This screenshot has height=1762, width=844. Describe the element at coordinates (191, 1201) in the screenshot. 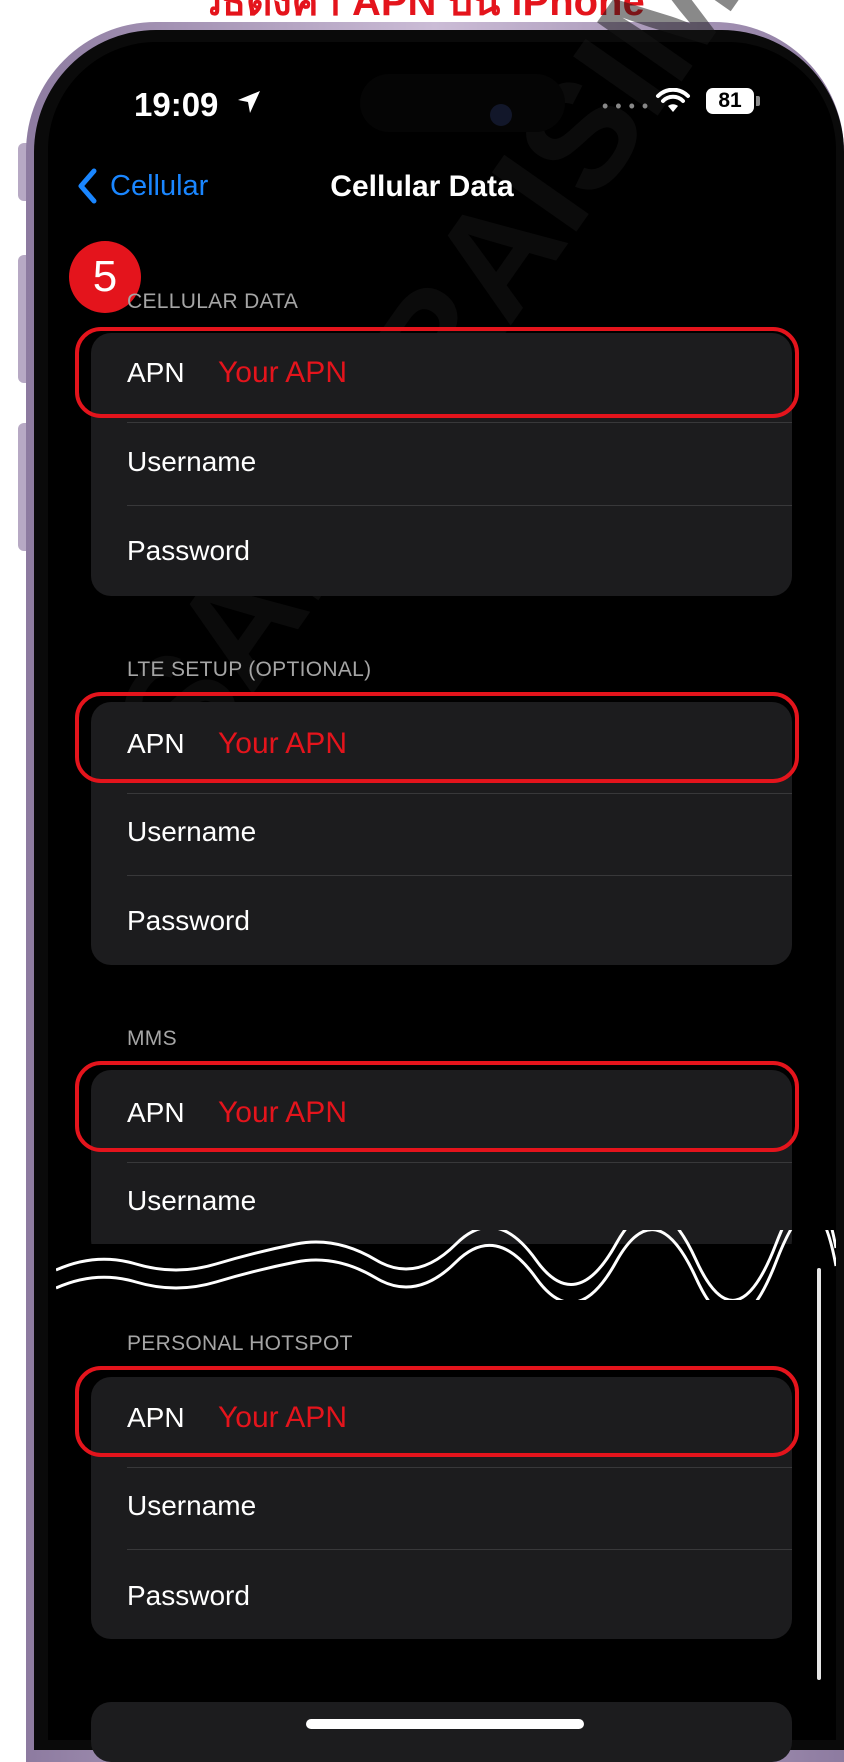

I see `mms-username-label: Username` at that location.